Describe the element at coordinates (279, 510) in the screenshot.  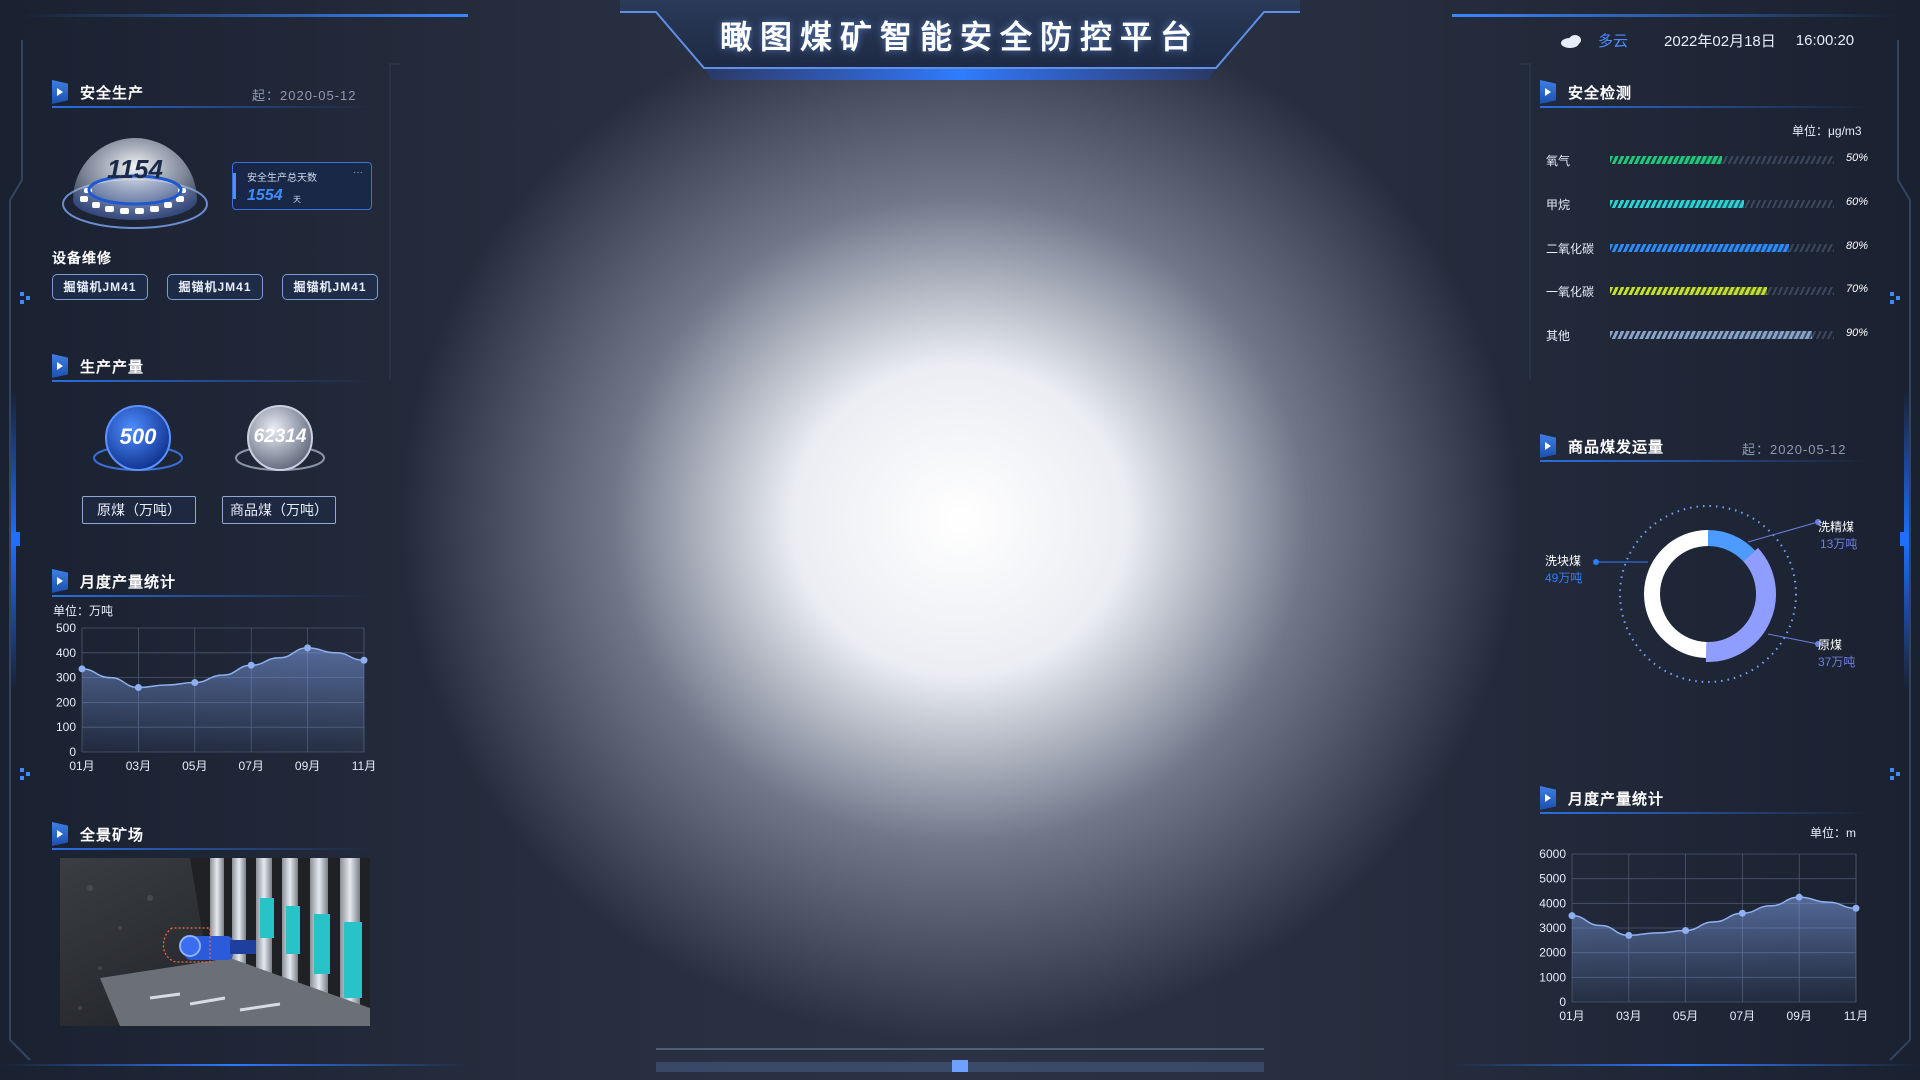
I see `commercial-coal-label: 商品煤（万吨）` at that location.